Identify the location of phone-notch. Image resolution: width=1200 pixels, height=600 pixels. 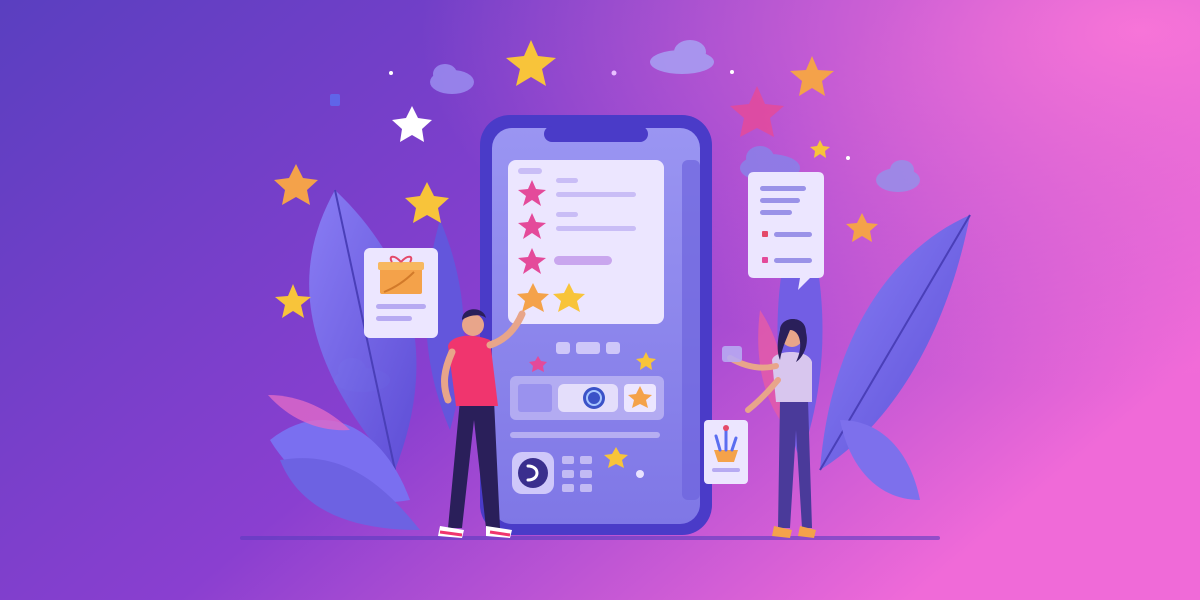
(596, 134).